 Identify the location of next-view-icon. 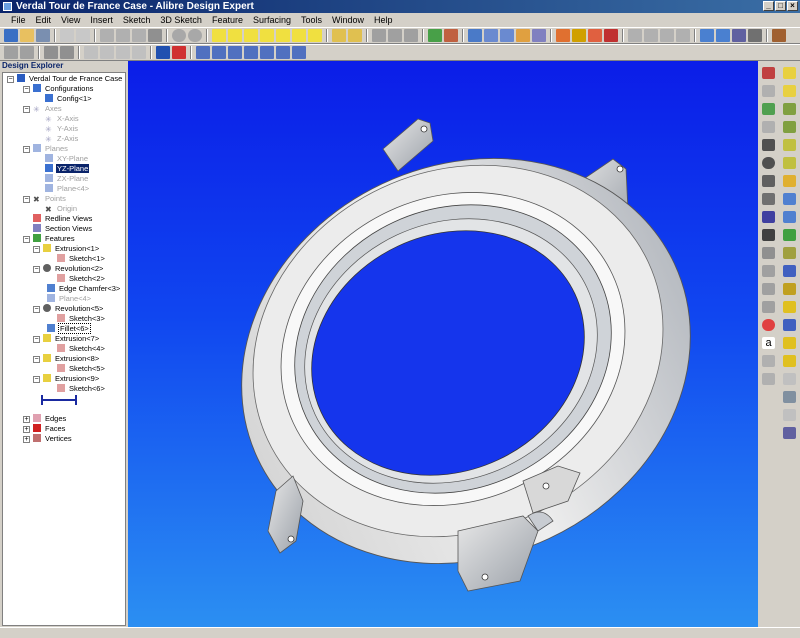
(723, 35).